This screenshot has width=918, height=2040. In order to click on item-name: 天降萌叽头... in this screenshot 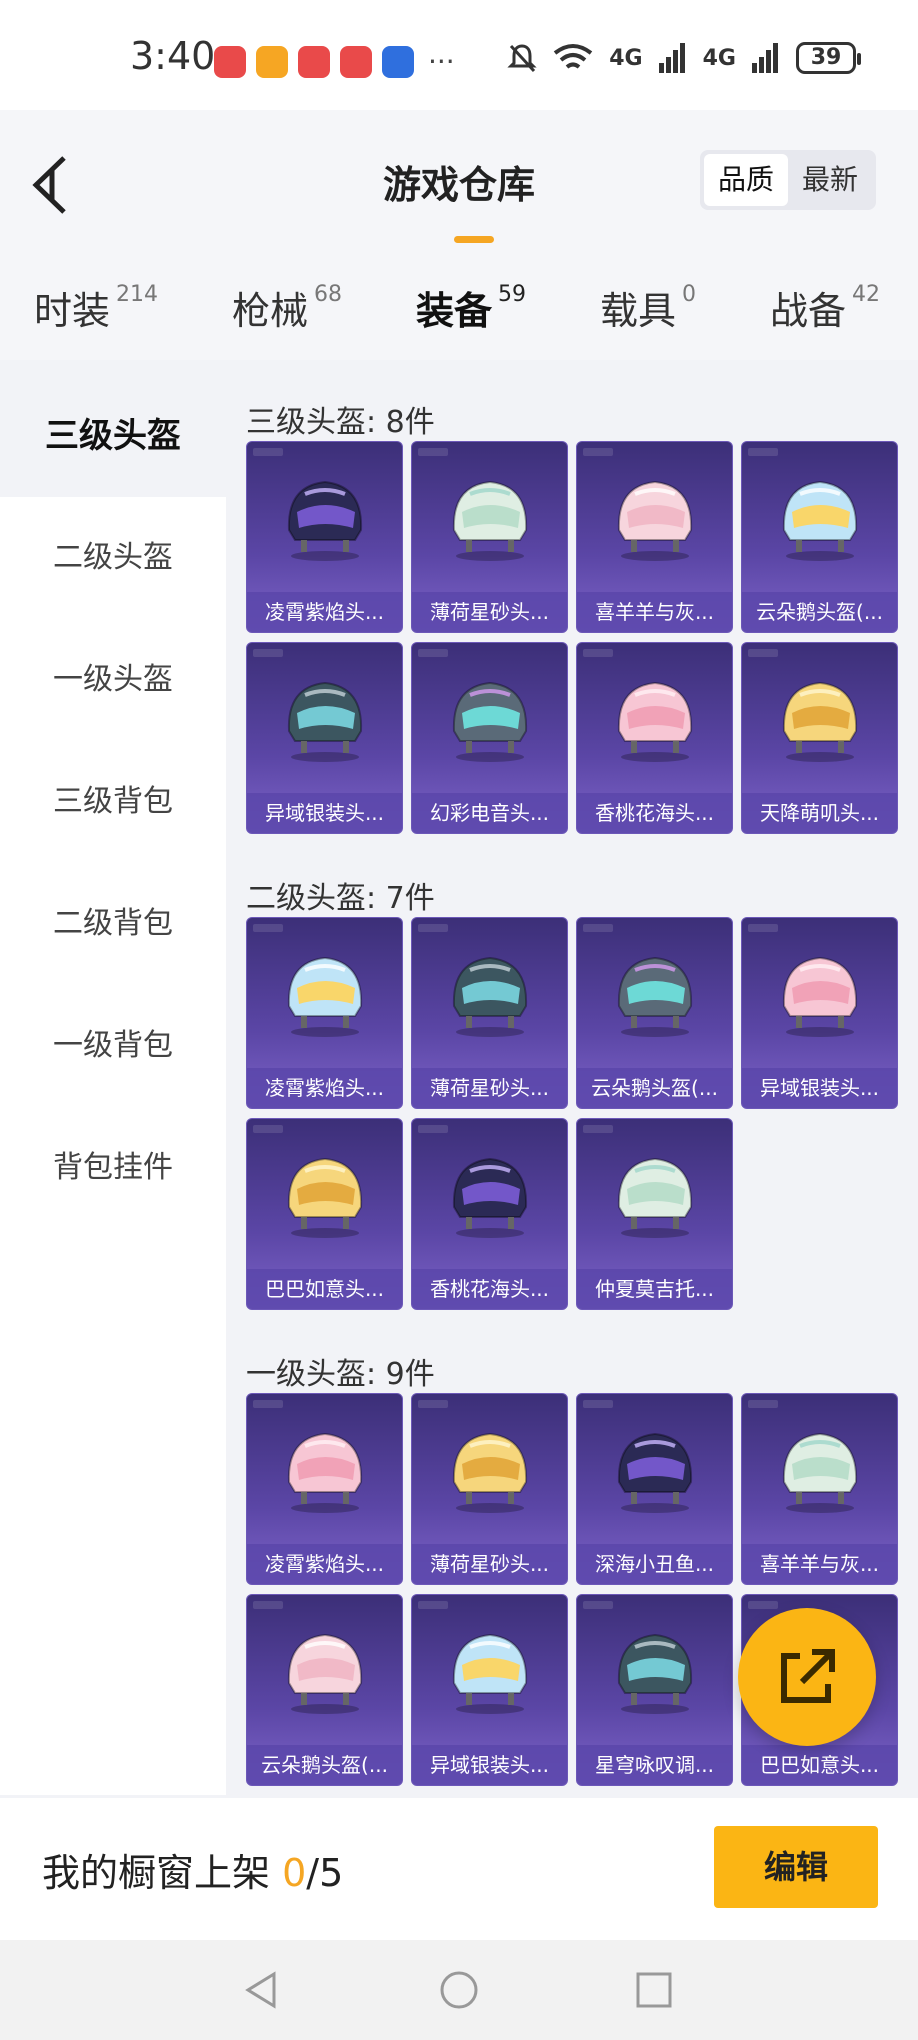, I will do `click(819, 813)`.